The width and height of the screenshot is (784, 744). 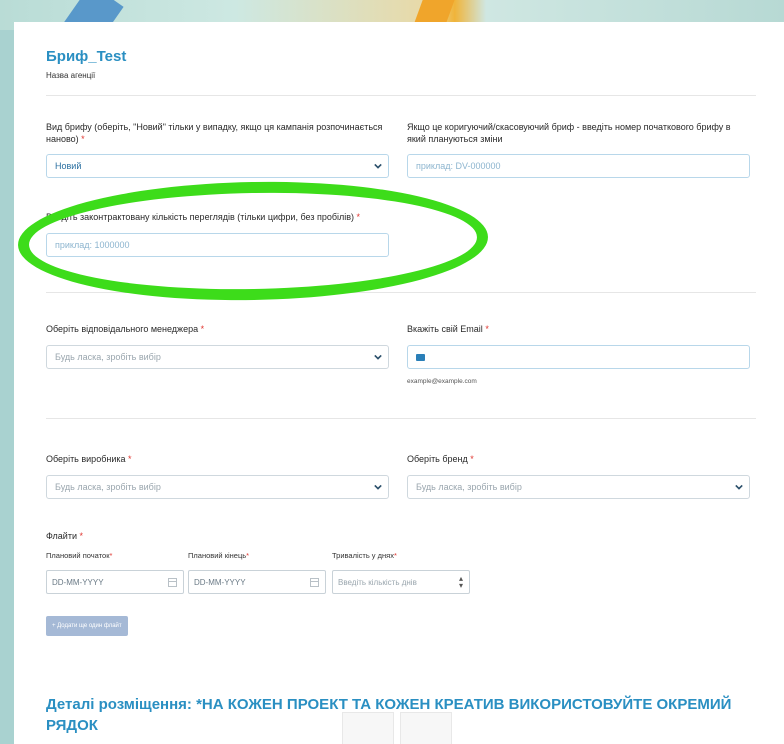 What do you see at coordinates (108, 487) in the screenshot?
I see `producer-placeholder: Будь ласка, зробіть вибір` at bounding box center [108, 487].